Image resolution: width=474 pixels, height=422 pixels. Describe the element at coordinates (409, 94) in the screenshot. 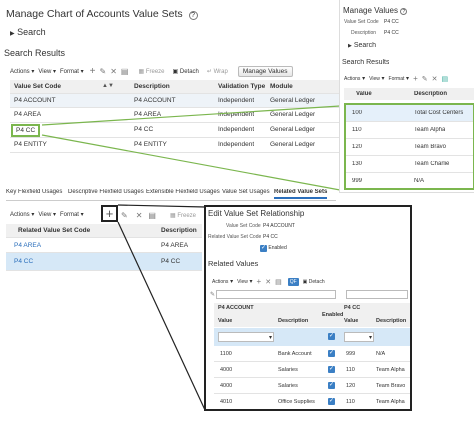

I see `values-table-header: Value Description` at that location.